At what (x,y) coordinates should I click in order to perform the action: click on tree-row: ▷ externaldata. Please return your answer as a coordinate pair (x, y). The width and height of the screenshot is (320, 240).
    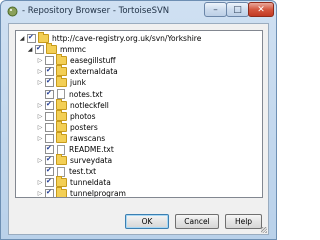
    Looking at the image, I should click on (77, 71).